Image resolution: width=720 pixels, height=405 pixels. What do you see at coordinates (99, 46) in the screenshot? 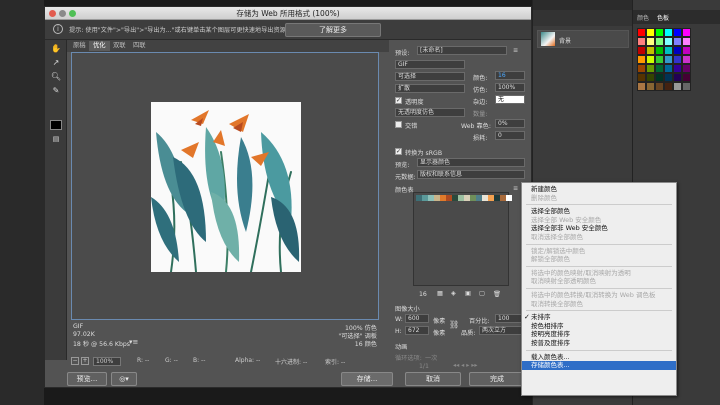
I see `tab-optimized: 优化` at bounding box center [99, 46].